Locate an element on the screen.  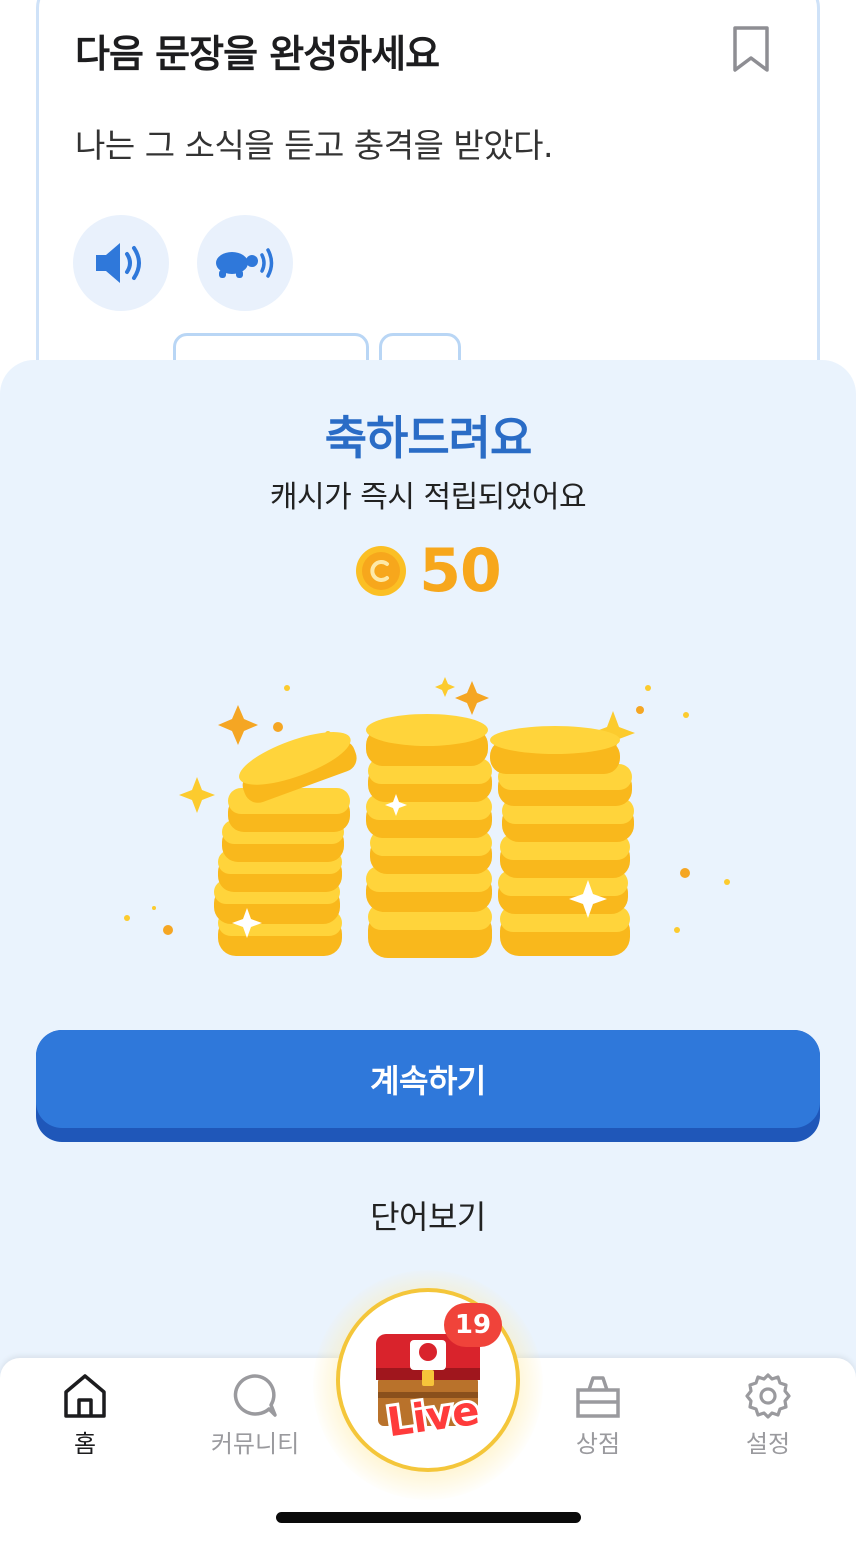
question-sentence: 나는 그 소식을 듣고 충격을 받았다. is located at coordinates (314, 145).